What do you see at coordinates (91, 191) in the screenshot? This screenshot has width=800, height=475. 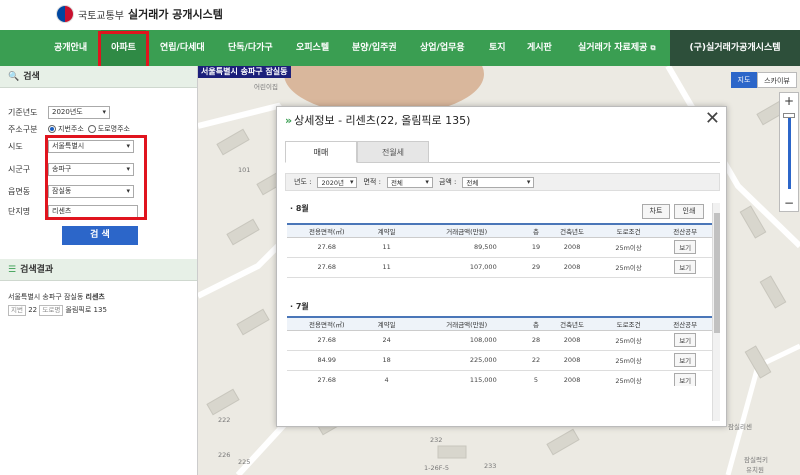 I see `dong-select: 잠실동 ▾` at bounding box center [91, 191].